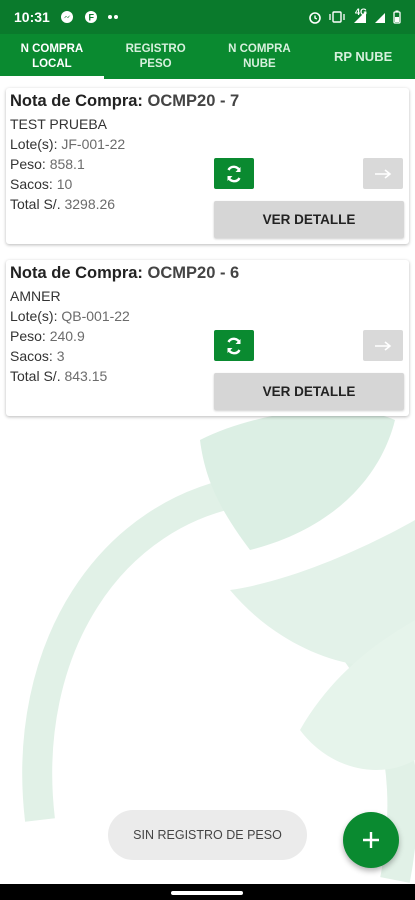 The width and height of the screenshot is (415, 900). What do you see at coordinates (397, 17) in the screenshot?
I see `battery-icon` at bounding box center [397, 17].